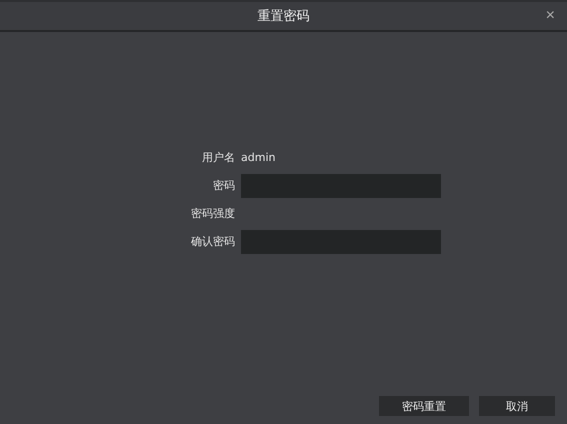 The image size is (567, 424). Describe the element at coordinates (517, 406) in the screenshot. I see `cancel-button: 取消` at that location.